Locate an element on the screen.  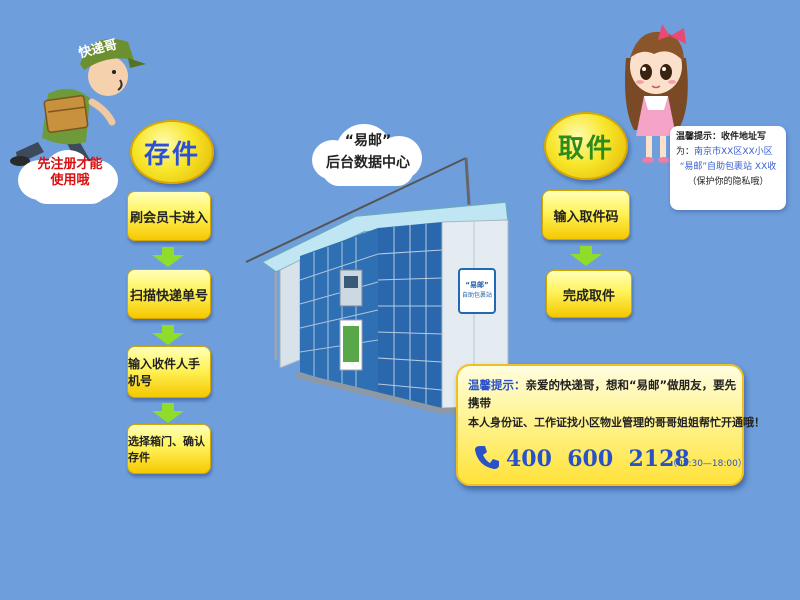
pickup-step-enter-code: 输入取件码 is located at coordinates (586, 215).